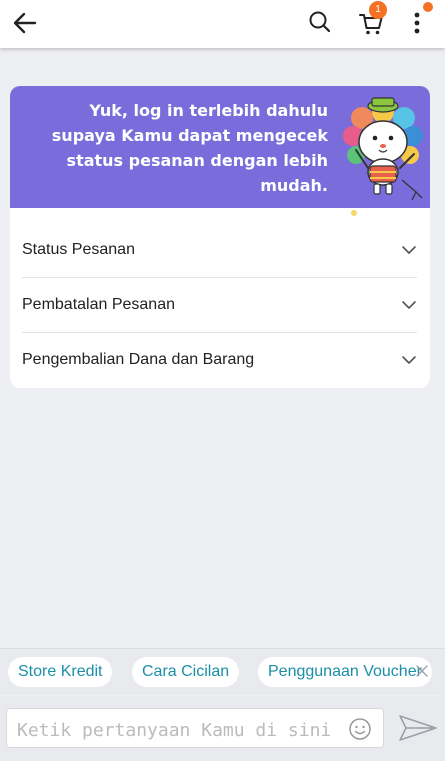  What do you see at coordinates (294, 185) in the screenshot?
I see `banner-line: mudah.` at bounding box center [294, 185].